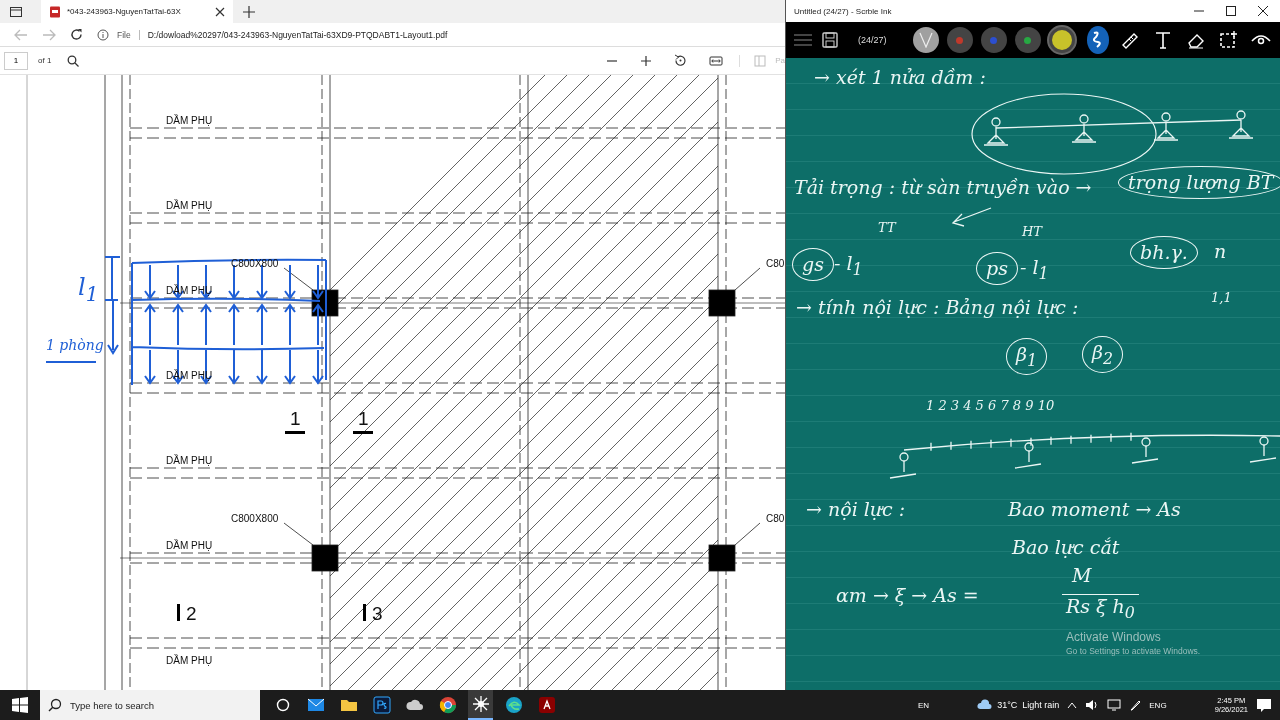 The width and height of the screenshot is (1280, 720). Describe the element at coordinates (128, 34) in the screenshot. I see `address-scheme: File` at that location.